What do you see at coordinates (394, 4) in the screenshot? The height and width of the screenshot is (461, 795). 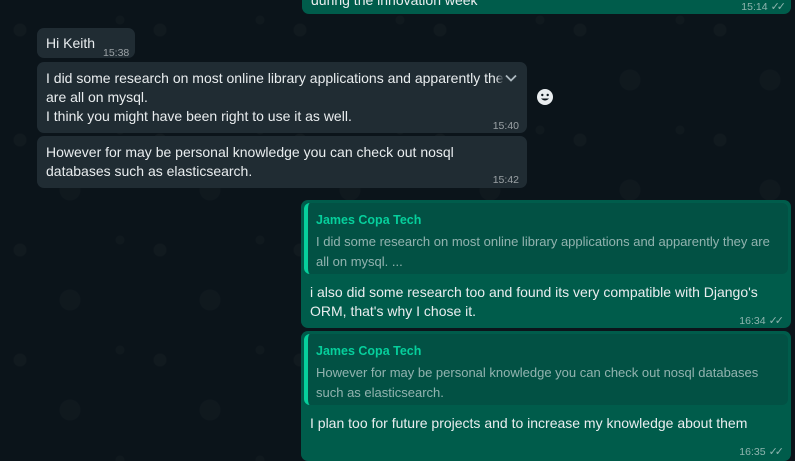 I see `message-text: during the innovation week` at bounding box center [394, 4].